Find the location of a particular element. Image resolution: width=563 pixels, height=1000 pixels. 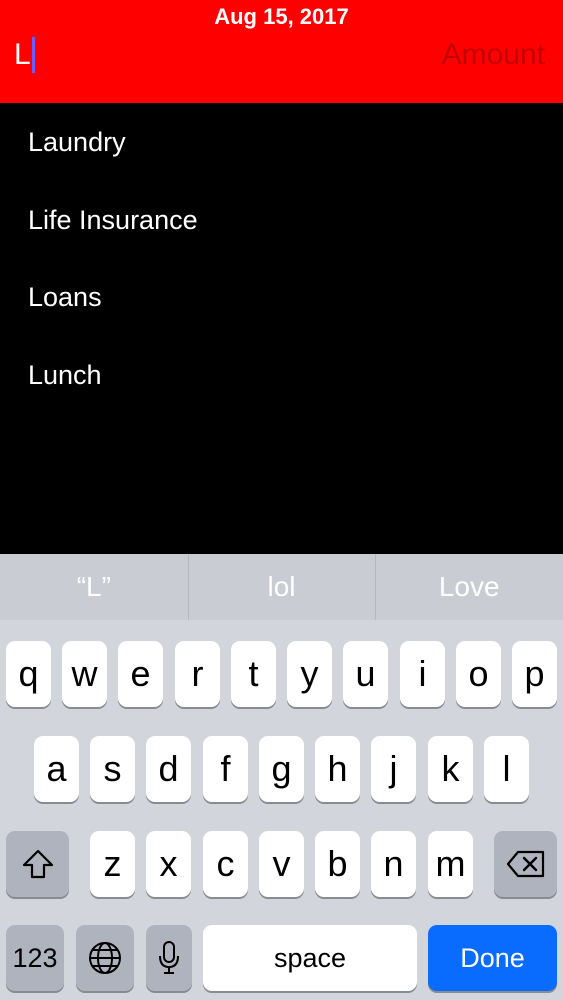

delete-key is located at coordinates (525, 864).